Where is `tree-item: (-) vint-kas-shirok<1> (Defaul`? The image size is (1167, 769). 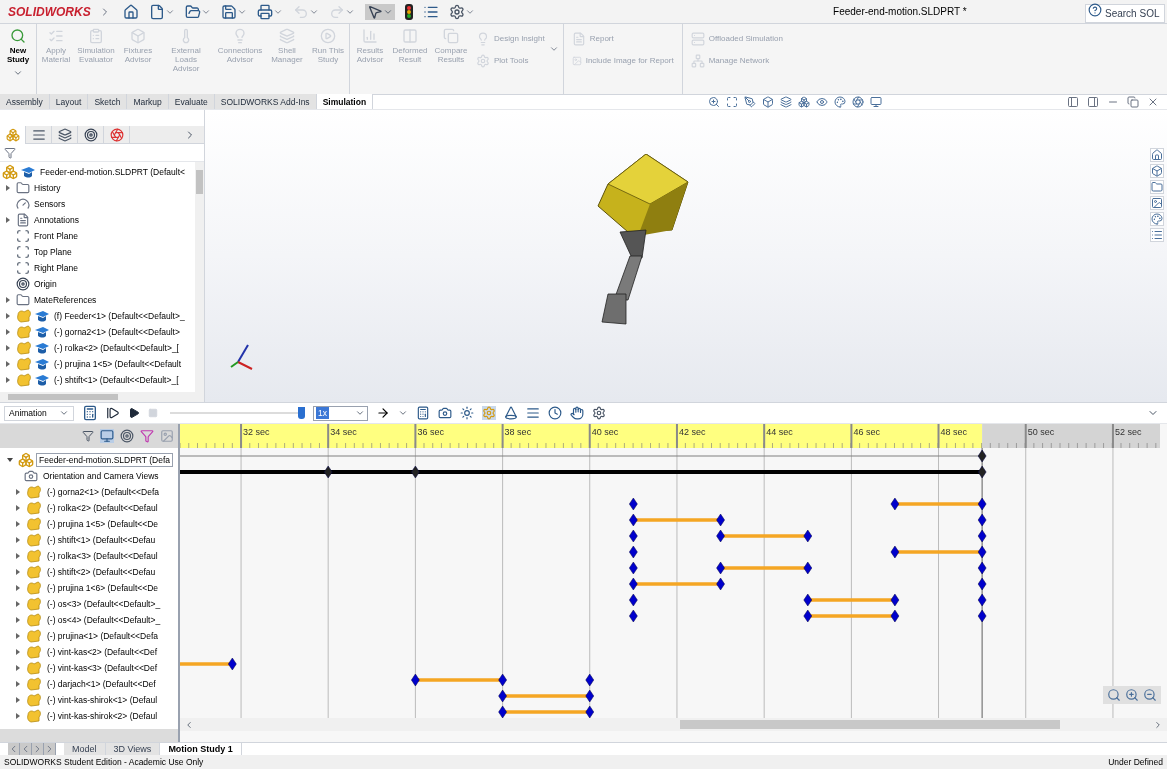
tree-item: (-) vint-kas-shirok<1> (Defaul is located at coordinates (102, 700).